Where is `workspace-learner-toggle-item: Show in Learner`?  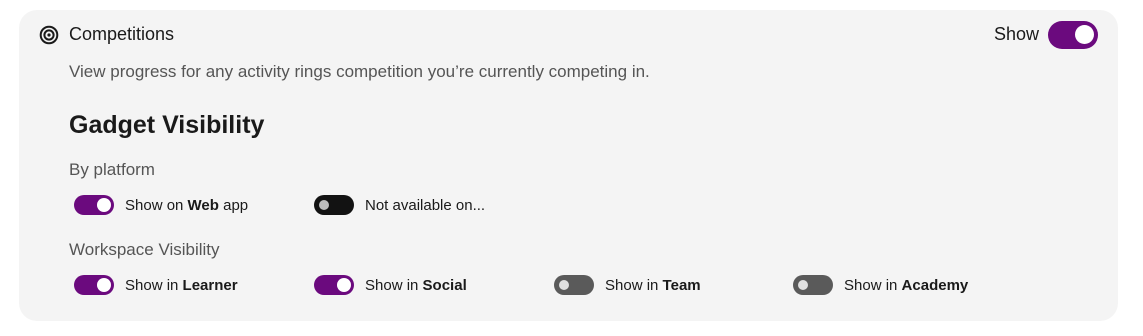
workspace-learner-toggle-item: Show in Learner is located at coordinates (156, 285).